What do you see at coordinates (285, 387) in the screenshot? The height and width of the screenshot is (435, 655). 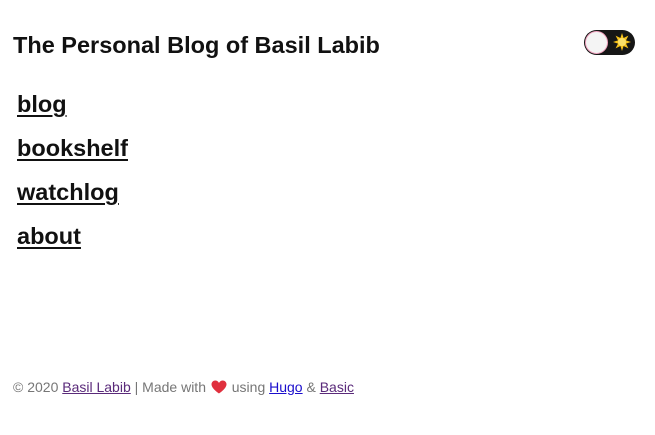 I see `hugo-link: Hugo` at bounding box center [285, 387].